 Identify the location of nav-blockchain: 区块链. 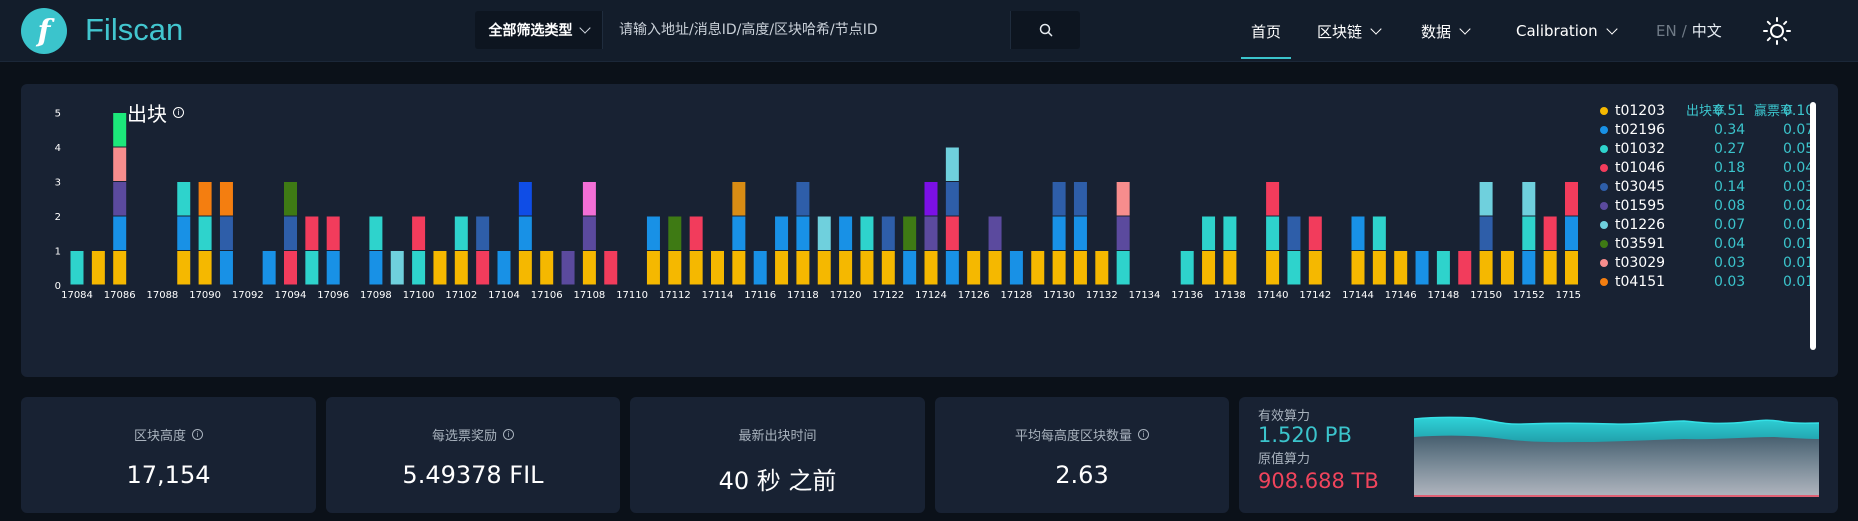
(1349, 31).